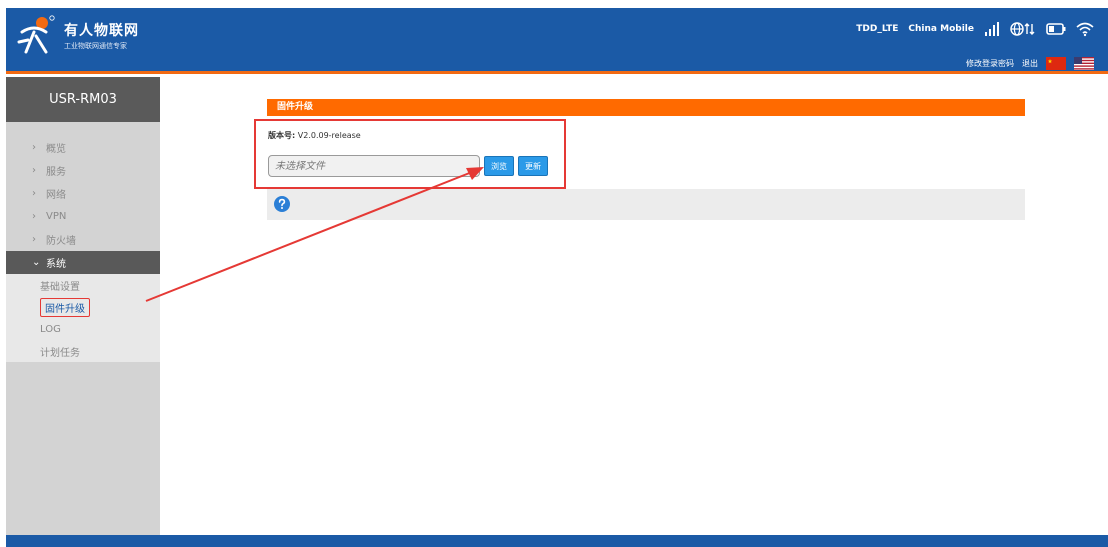  Describe the element at coordinates (56, 216) in the screenshot. I see `sidebar-item-label: VPN` at that location.